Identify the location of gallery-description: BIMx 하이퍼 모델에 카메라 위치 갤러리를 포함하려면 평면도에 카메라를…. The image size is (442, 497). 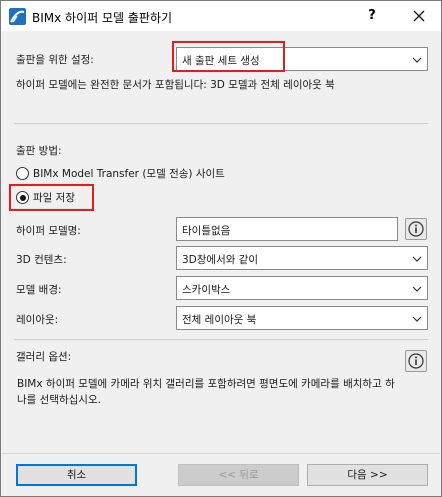
(206, 392).